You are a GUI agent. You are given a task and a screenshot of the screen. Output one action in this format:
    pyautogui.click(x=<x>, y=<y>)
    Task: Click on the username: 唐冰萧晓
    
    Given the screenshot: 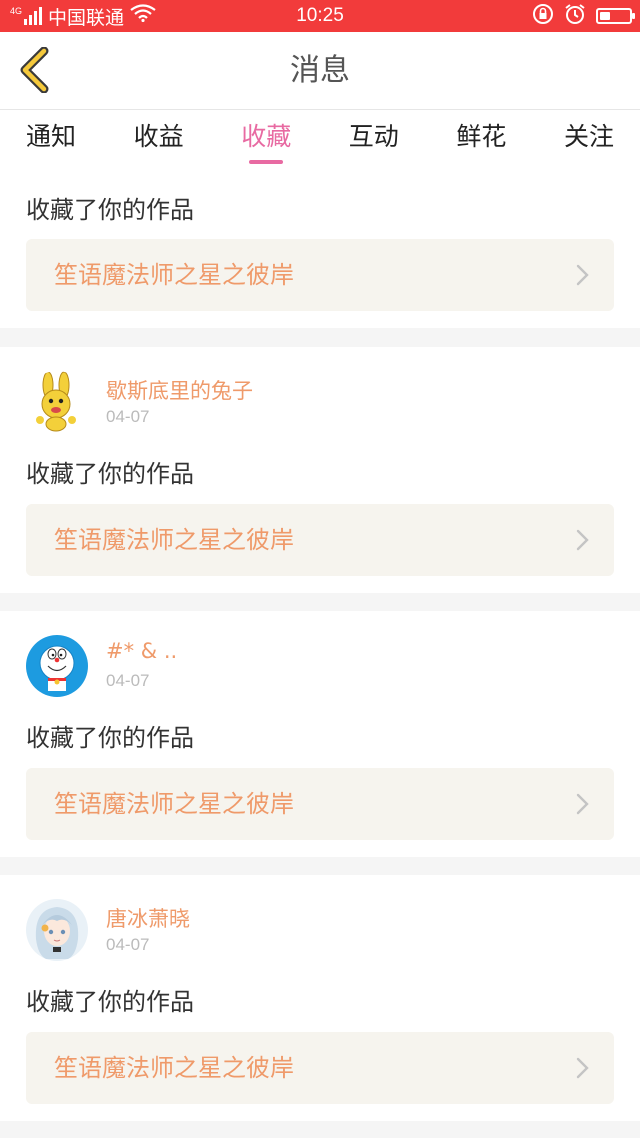 What is the action you would take?
    pyautogui.click(x=148, y=918)
    